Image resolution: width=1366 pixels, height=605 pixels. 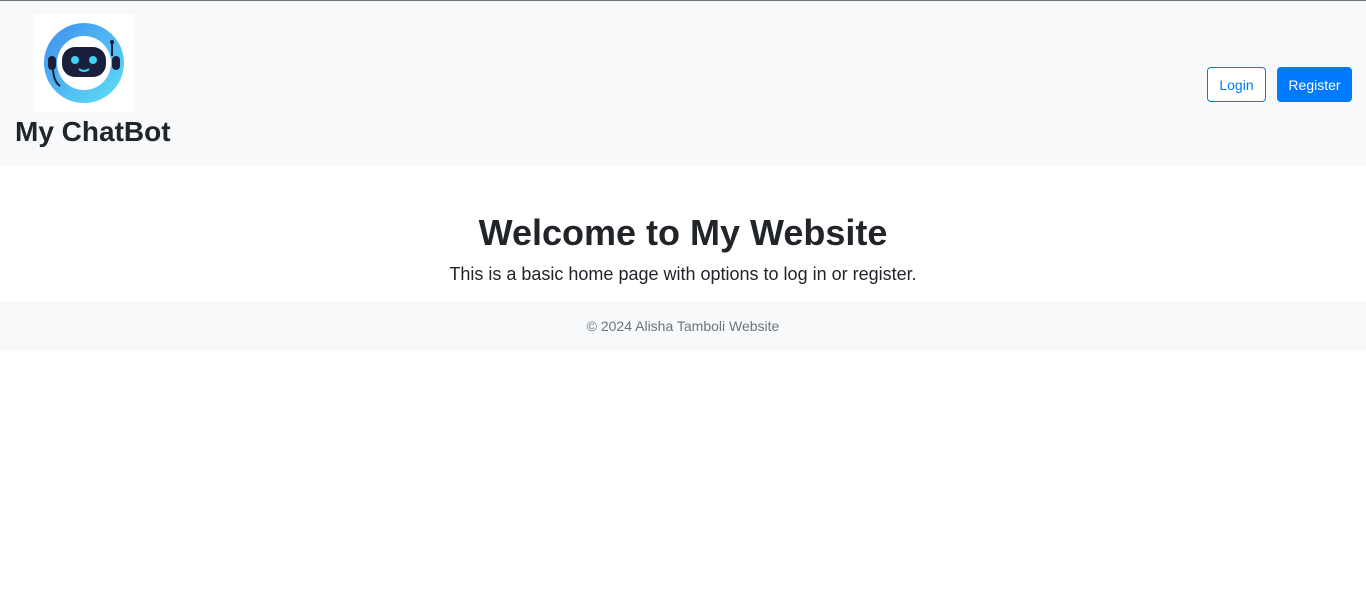 I want to click on login-button: Login, so click(x=1236, y=84).